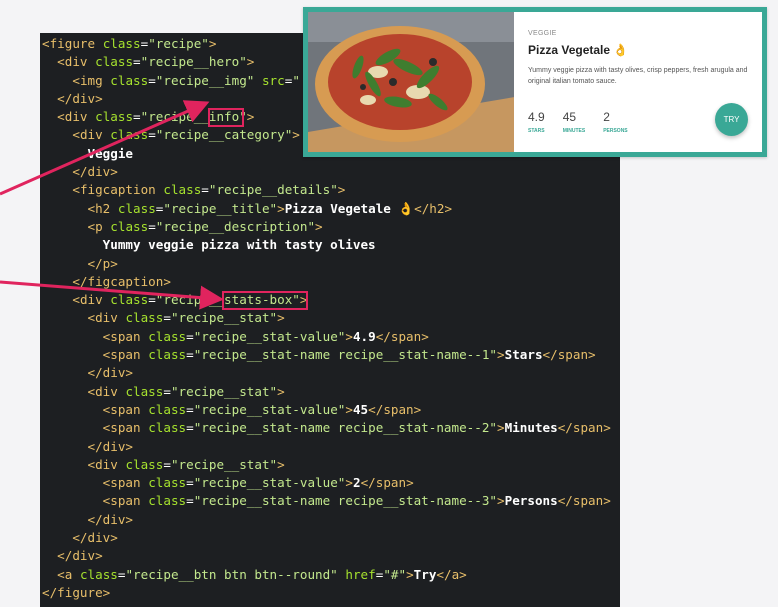 Image resolution: width=778 pixels, height=607 pixels. I want to click on recipe-title: Pizza Vegetale 👌, so click(578, 50).